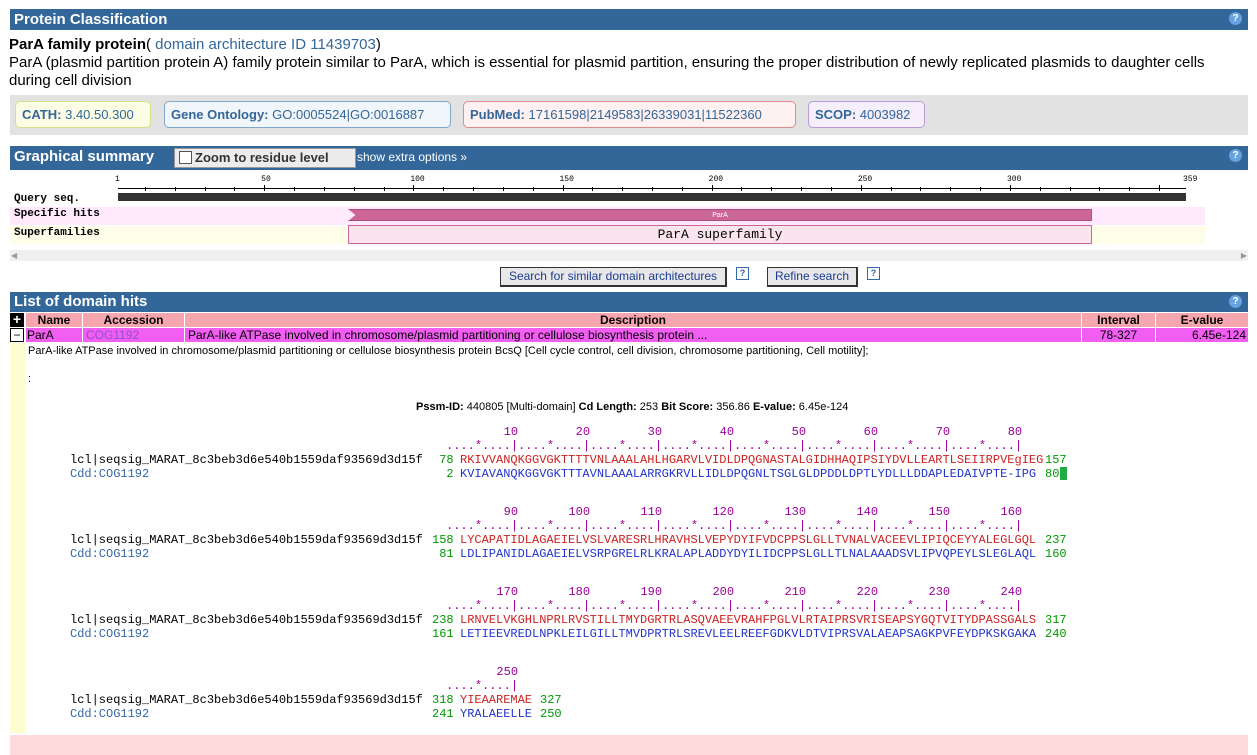 The width and height of the screenshot is (1257, 755). What do you see at coordinates (774, 407) in the screenshot?
I see `evalue-label: E-value:` at bounding box center [774, 407].